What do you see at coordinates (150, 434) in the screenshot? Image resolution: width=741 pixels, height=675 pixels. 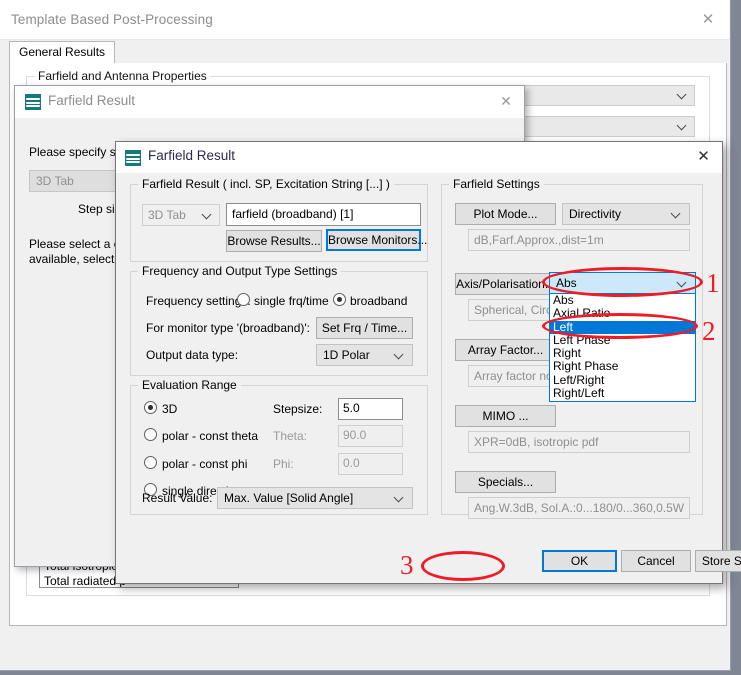 I see `radio-polar-const-theta` at bounding box center [150, 434].